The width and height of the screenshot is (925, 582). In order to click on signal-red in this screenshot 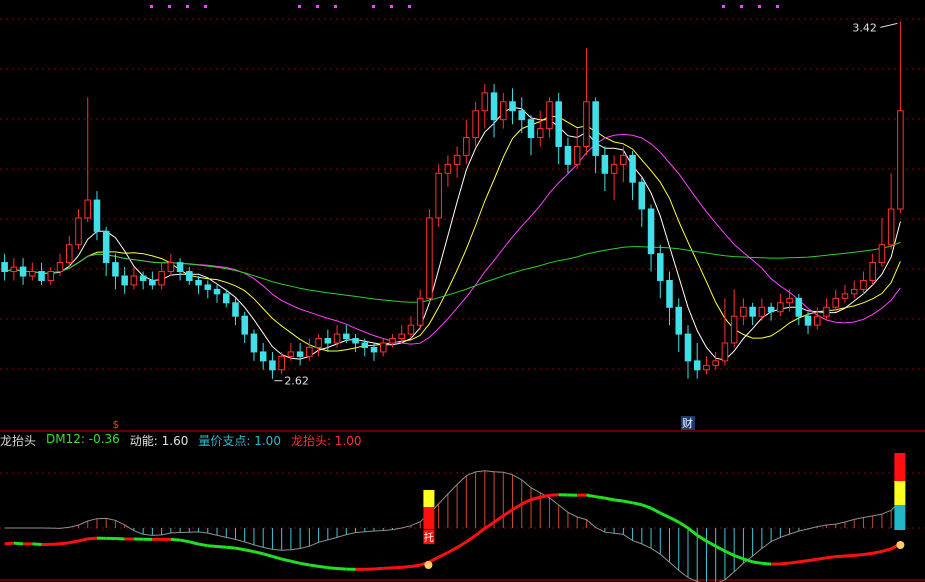, I will do `click(900, 467)`.